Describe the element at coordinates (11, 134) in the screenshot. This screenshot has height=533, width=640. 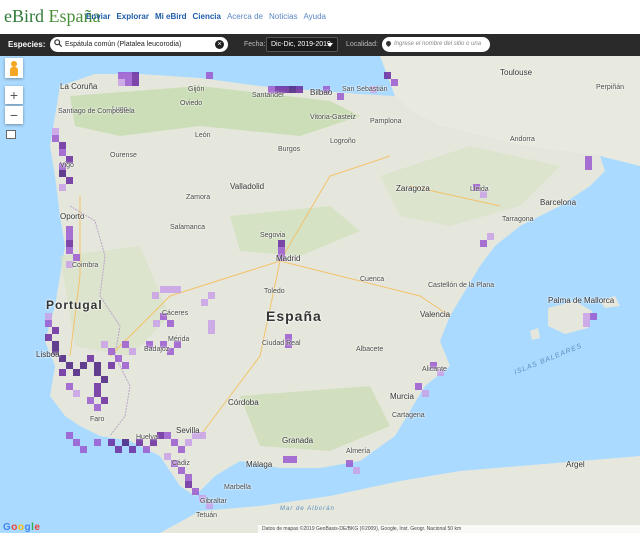
I see `reset-view-icon` at that location.